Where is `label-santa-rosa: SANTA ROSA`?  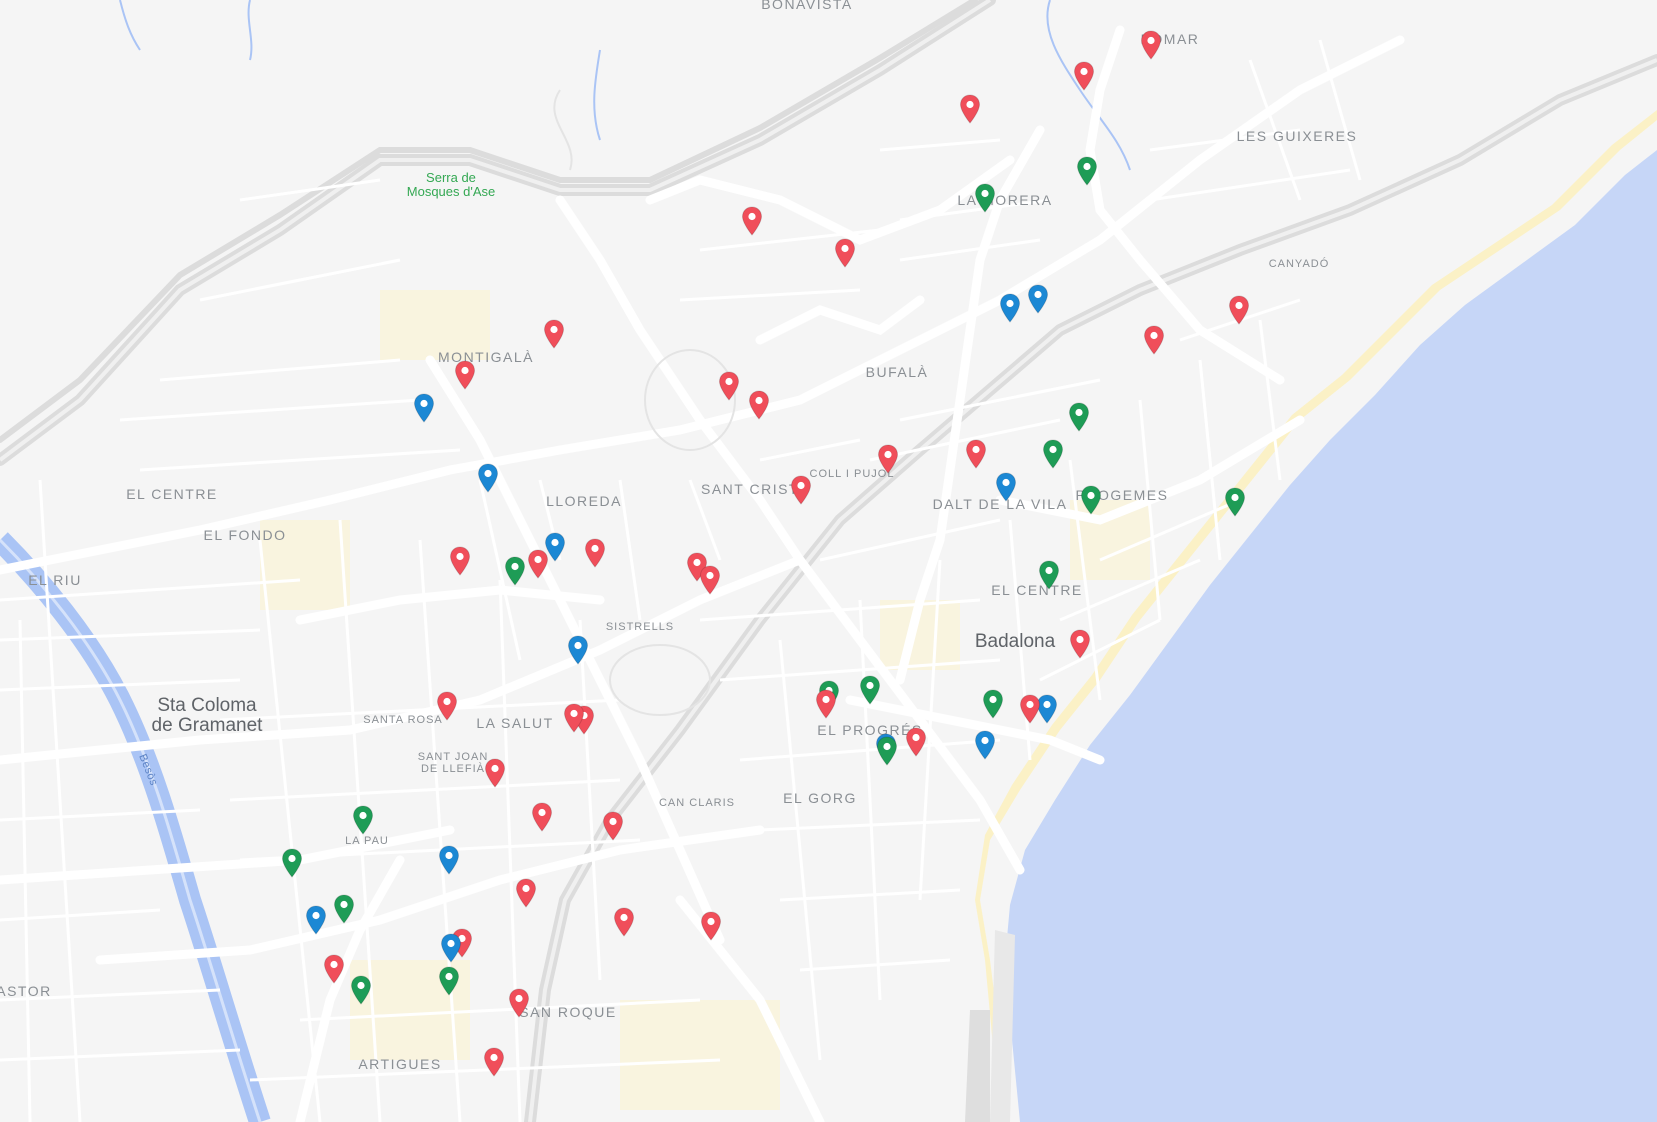
label-santa-rosa: SANTA ROSA is located at coordinates (403, 720).